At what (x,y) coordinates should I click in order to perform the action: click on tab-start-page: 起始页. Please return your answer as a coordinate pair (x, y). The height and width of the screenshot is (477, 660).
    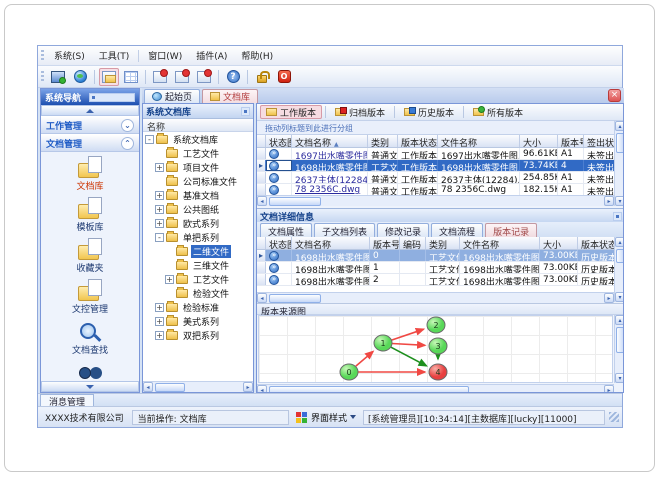
    Looking at the image, I should click on (172, 96).